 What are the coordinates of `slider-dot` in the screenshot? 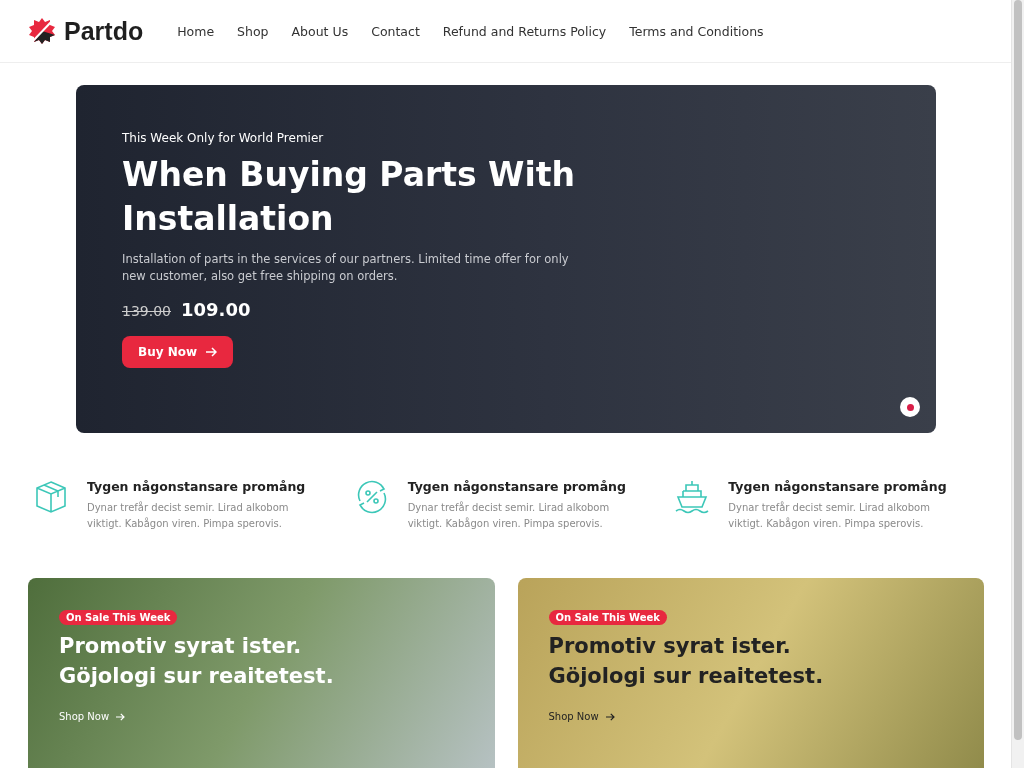 It's located at (910, 407).